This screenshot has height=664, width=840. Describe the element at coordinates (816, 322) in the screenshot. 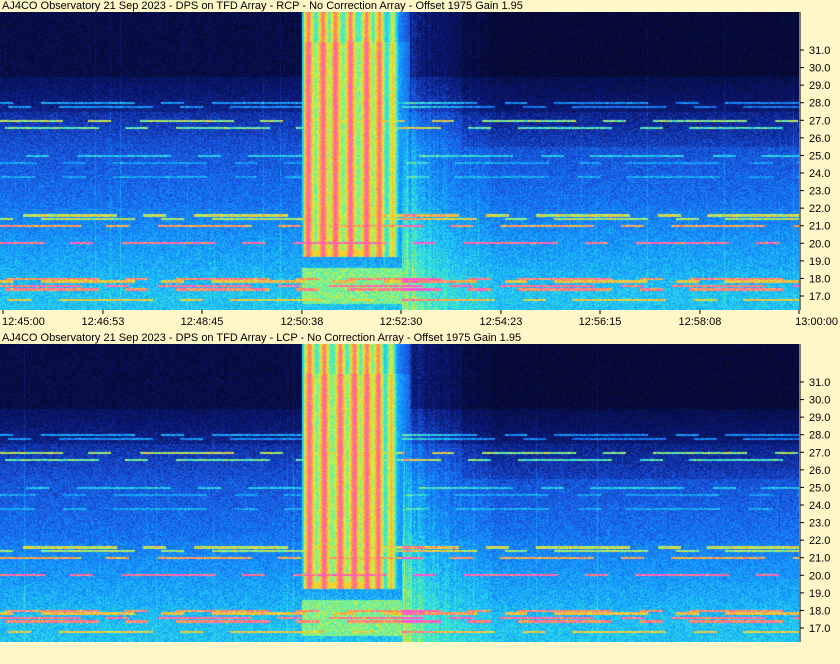

I see `xtick-label: 13:00:00` at that location.